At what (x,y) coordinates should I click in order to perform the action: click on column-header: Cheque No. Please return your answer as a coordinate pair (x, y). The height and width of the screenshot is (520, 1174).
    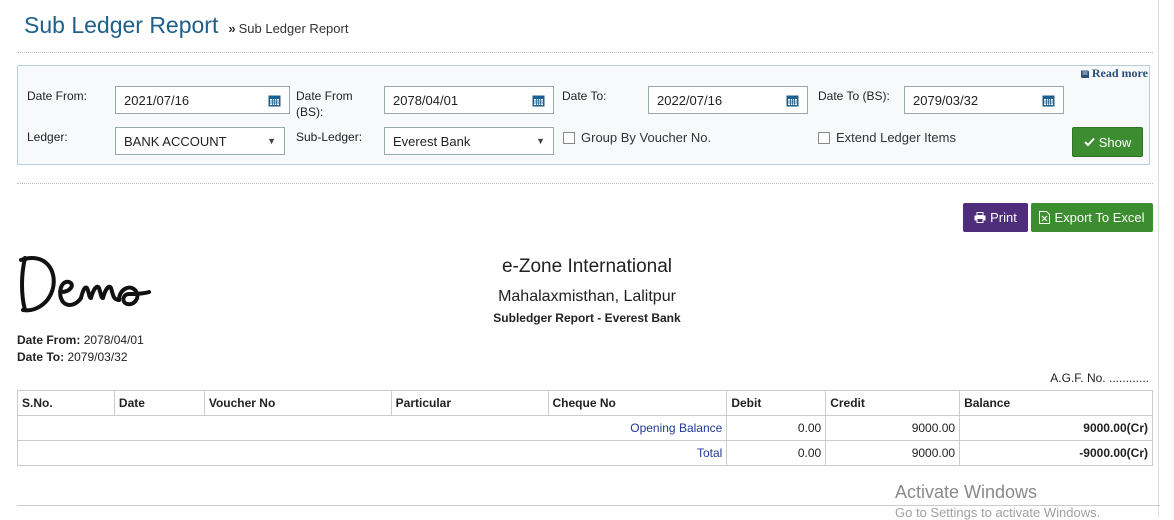
    Looking at the image, I should click on (637, 403).